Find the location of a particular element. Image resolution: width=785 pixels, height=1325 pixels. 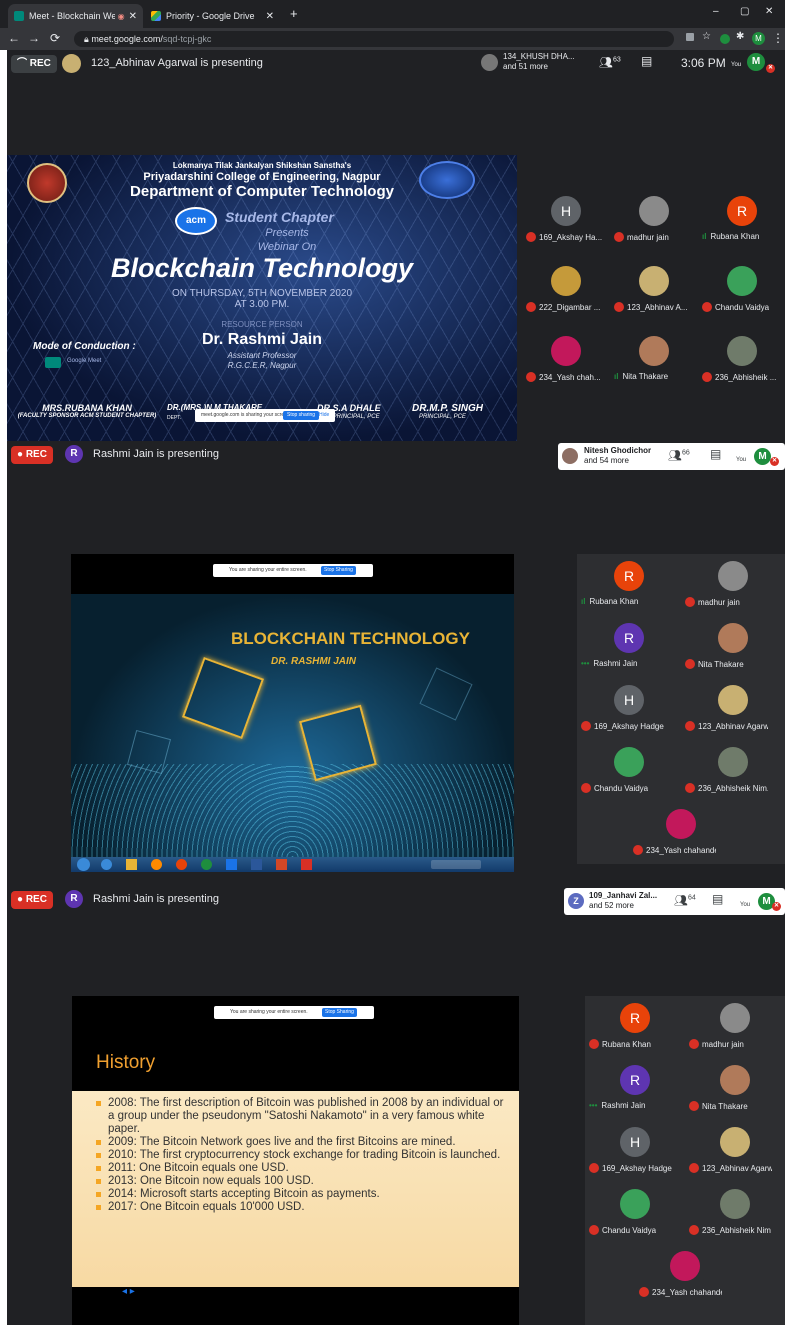

pdf-icon is located at coordinates (306, 864).